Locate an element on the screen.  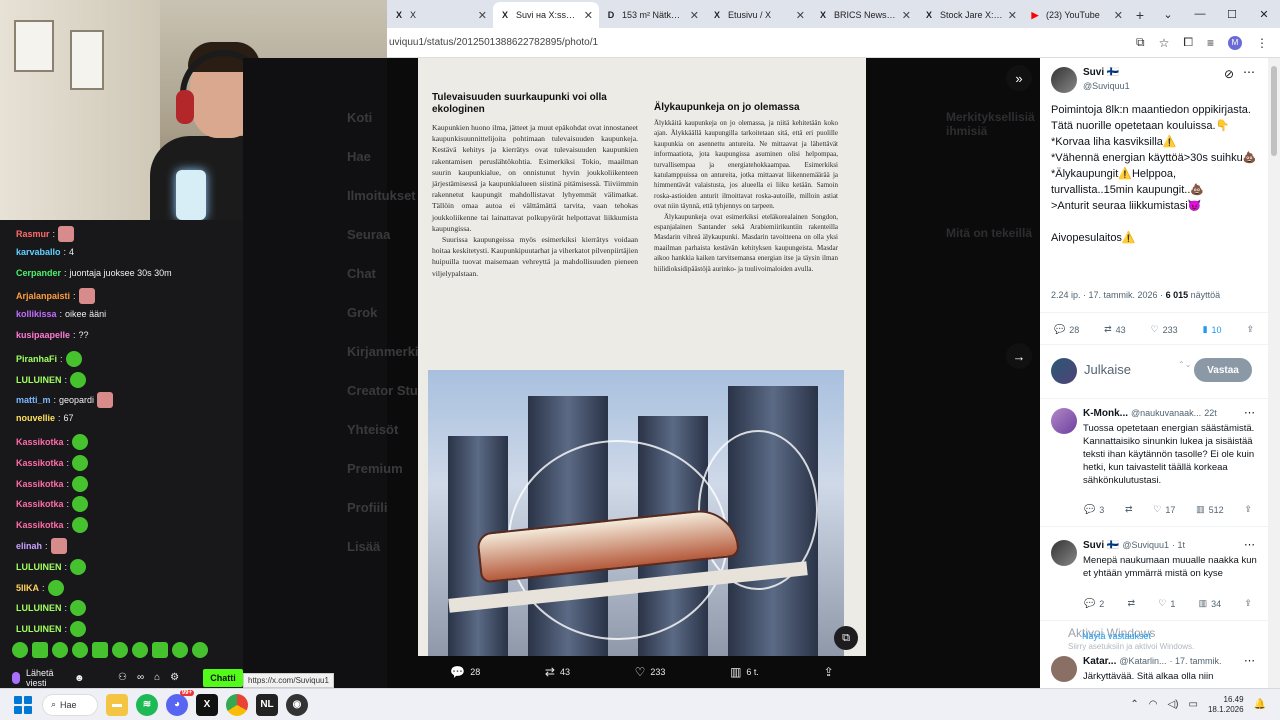
media-control-icon: ≡ is located at coordinates (1210, 43).